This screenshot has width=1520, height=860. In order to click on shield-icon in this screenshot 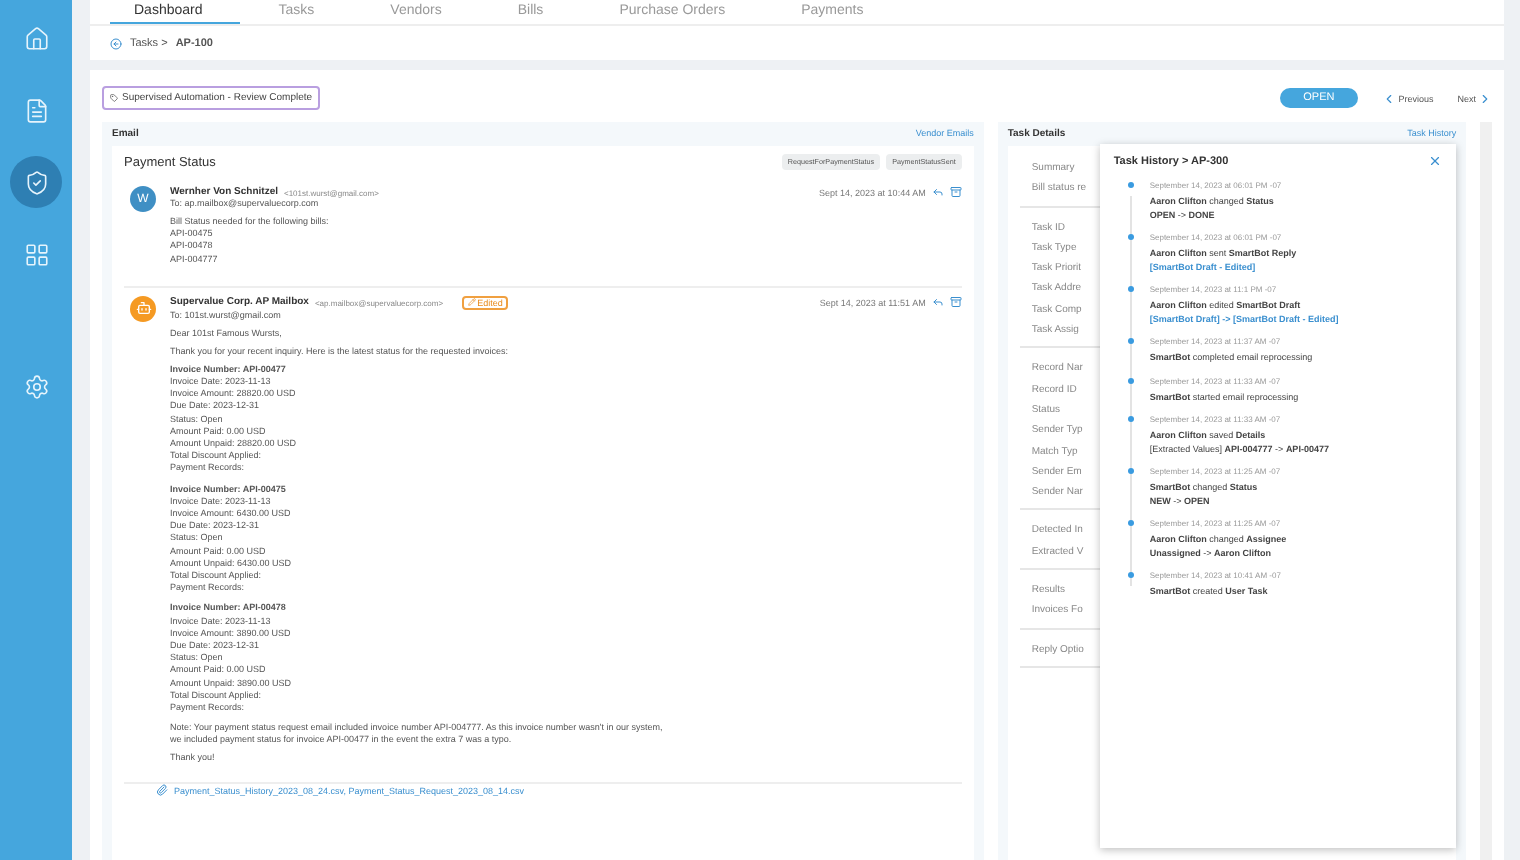, I will do `click(36, 182)`.